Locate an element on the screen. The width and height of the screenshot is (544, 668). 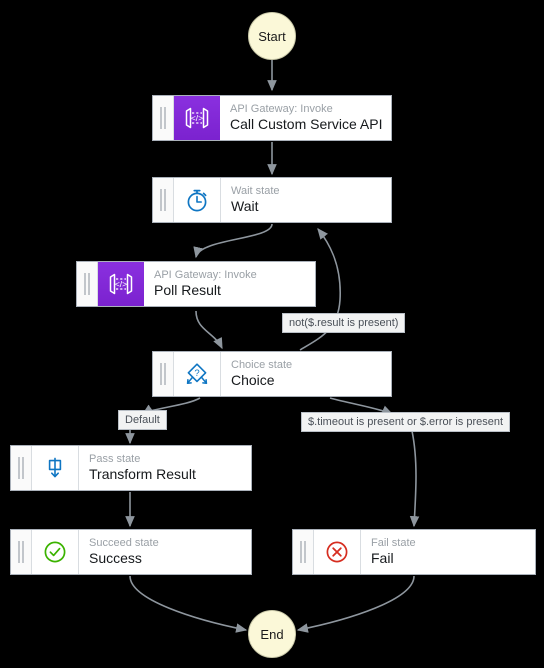
state-card-transform-result: Pass state Transform Result is located at coordinates (131, 468).